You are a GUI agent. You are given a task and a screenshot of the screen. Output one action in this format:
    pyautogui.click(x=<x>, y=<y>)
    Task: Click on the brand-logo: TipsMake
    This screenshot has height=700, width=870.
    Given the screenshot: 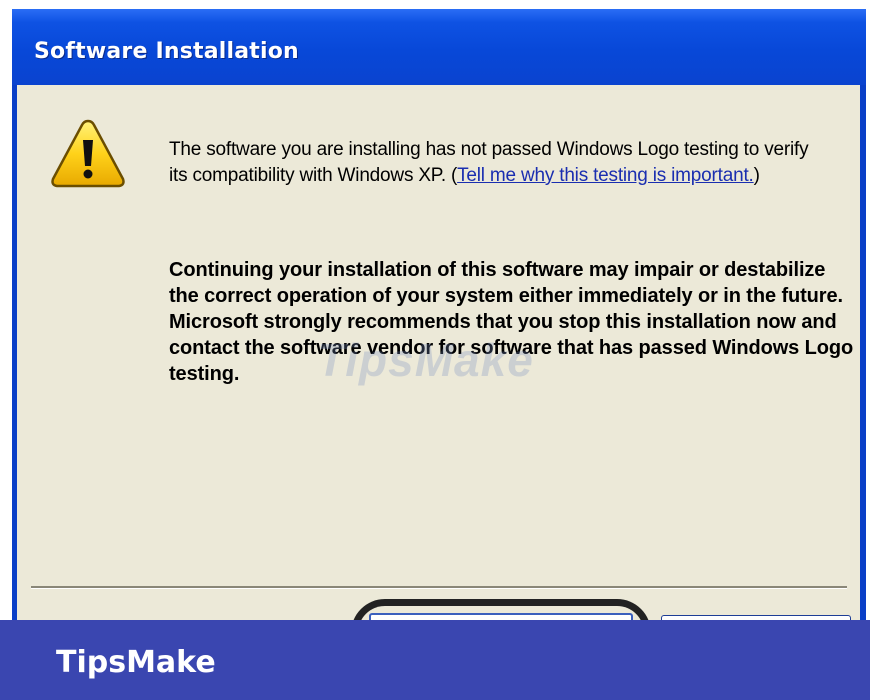 What is the action you would take?
    pyautogui.click(x=136, y=662)
    